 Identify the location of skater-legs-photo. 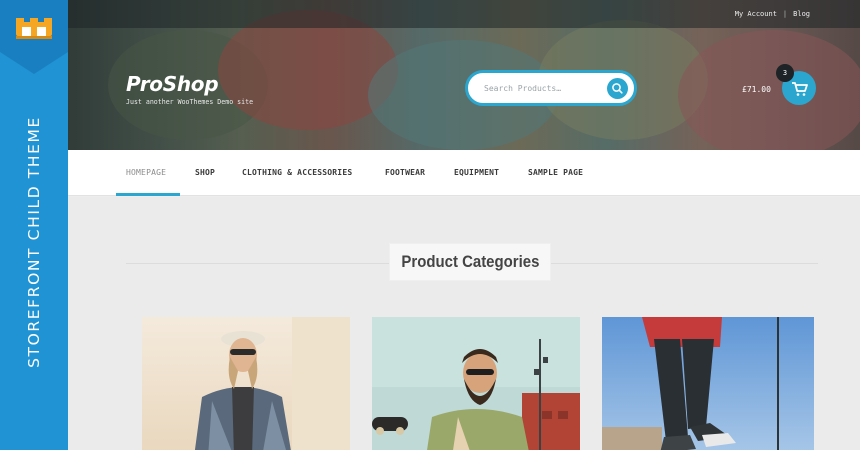
(708, 383).